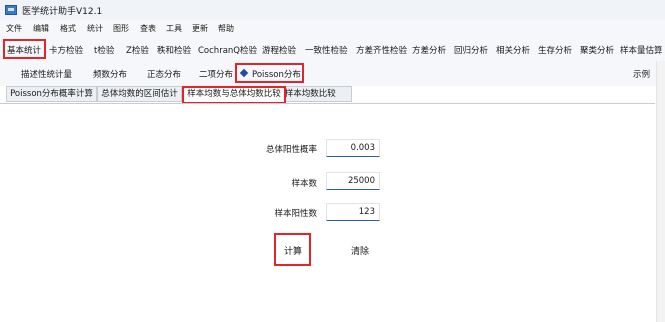 Image resolution: width=665 pixels, height=322 pixels. What do you see at coordinates (174, 50) in the screenshot?
I see `tab-rank-sum: 秩和检验` at bounding box center [174, 50].